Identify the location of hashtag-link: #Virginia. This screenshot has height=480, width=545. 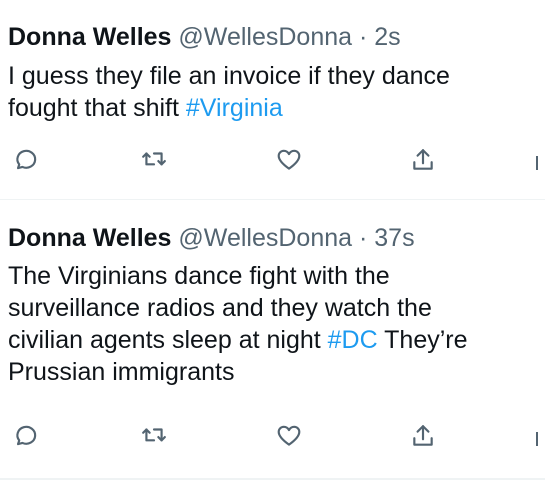
(234, 108).